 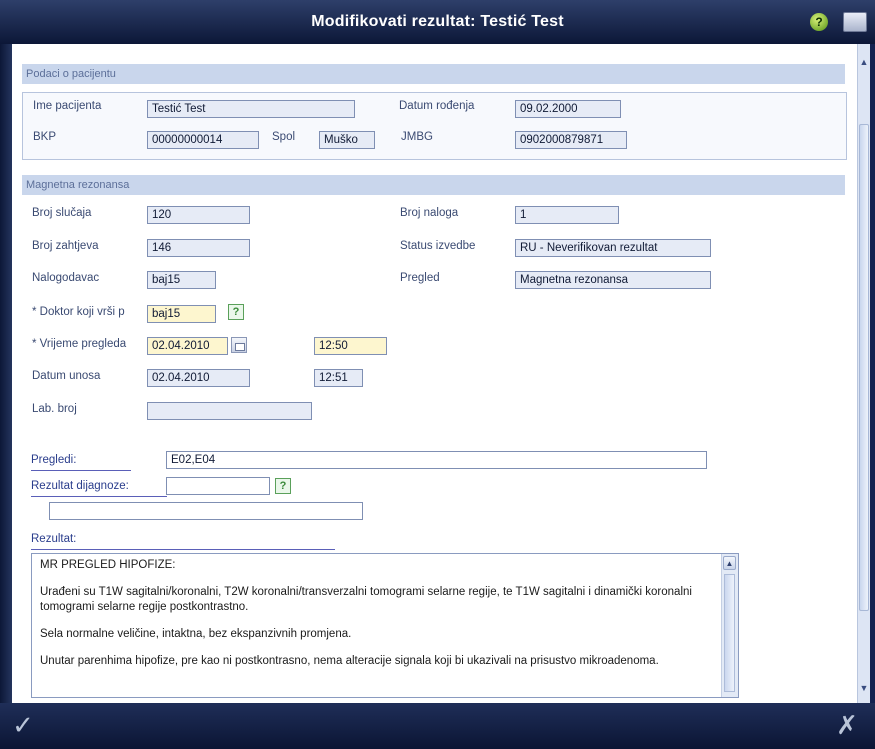 I want to click on request-number-label: Broj zahtjeva, so click(x=65, y=246).